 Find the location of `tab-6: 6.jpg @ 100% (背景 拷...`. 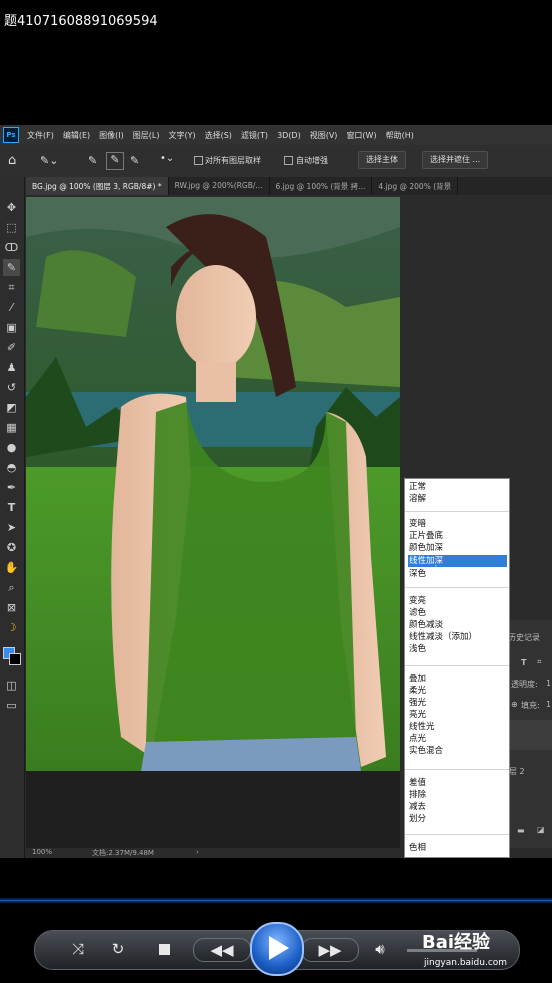

tab-6: 6.jpg @ 100% (背景 拷... is located at coordinates (321, 186).